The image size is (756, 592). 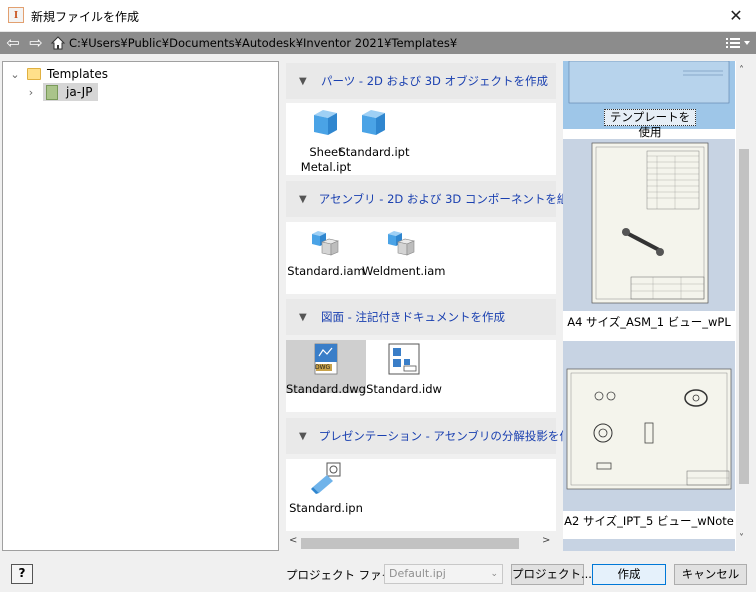 I want to click on tree-item-templates: ⌄ Templates, so click(x=58, y=74).